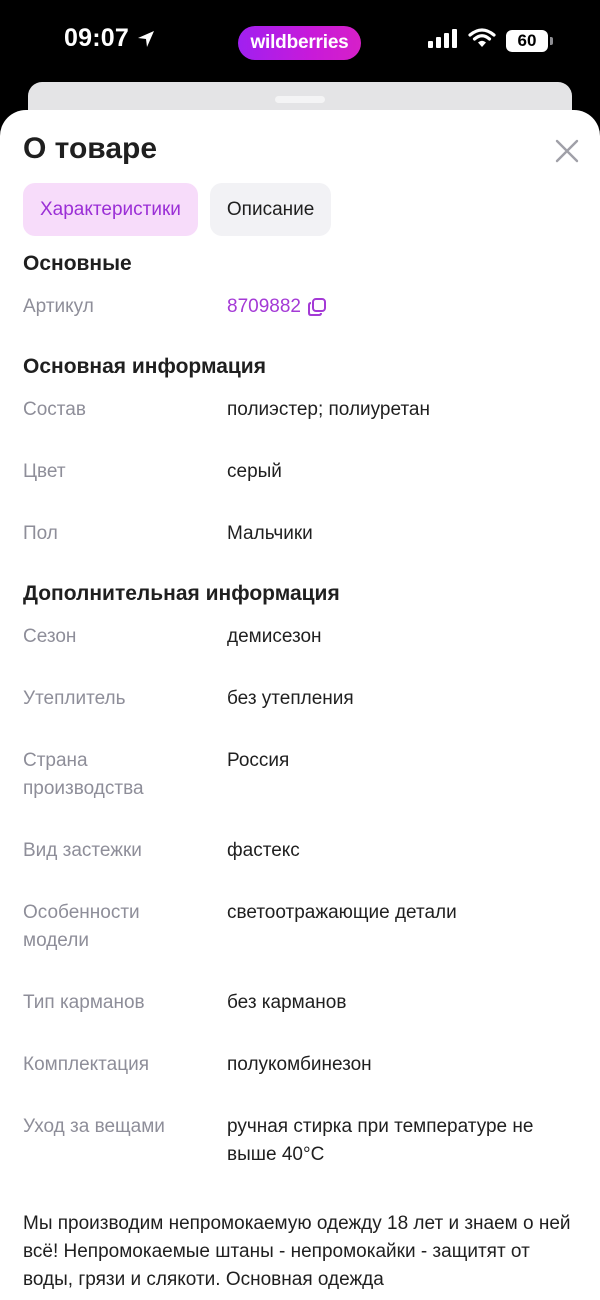 The width and height of the screenshot is (600, 1300). I want to click on location-arrow-icon, so click(146, 39).